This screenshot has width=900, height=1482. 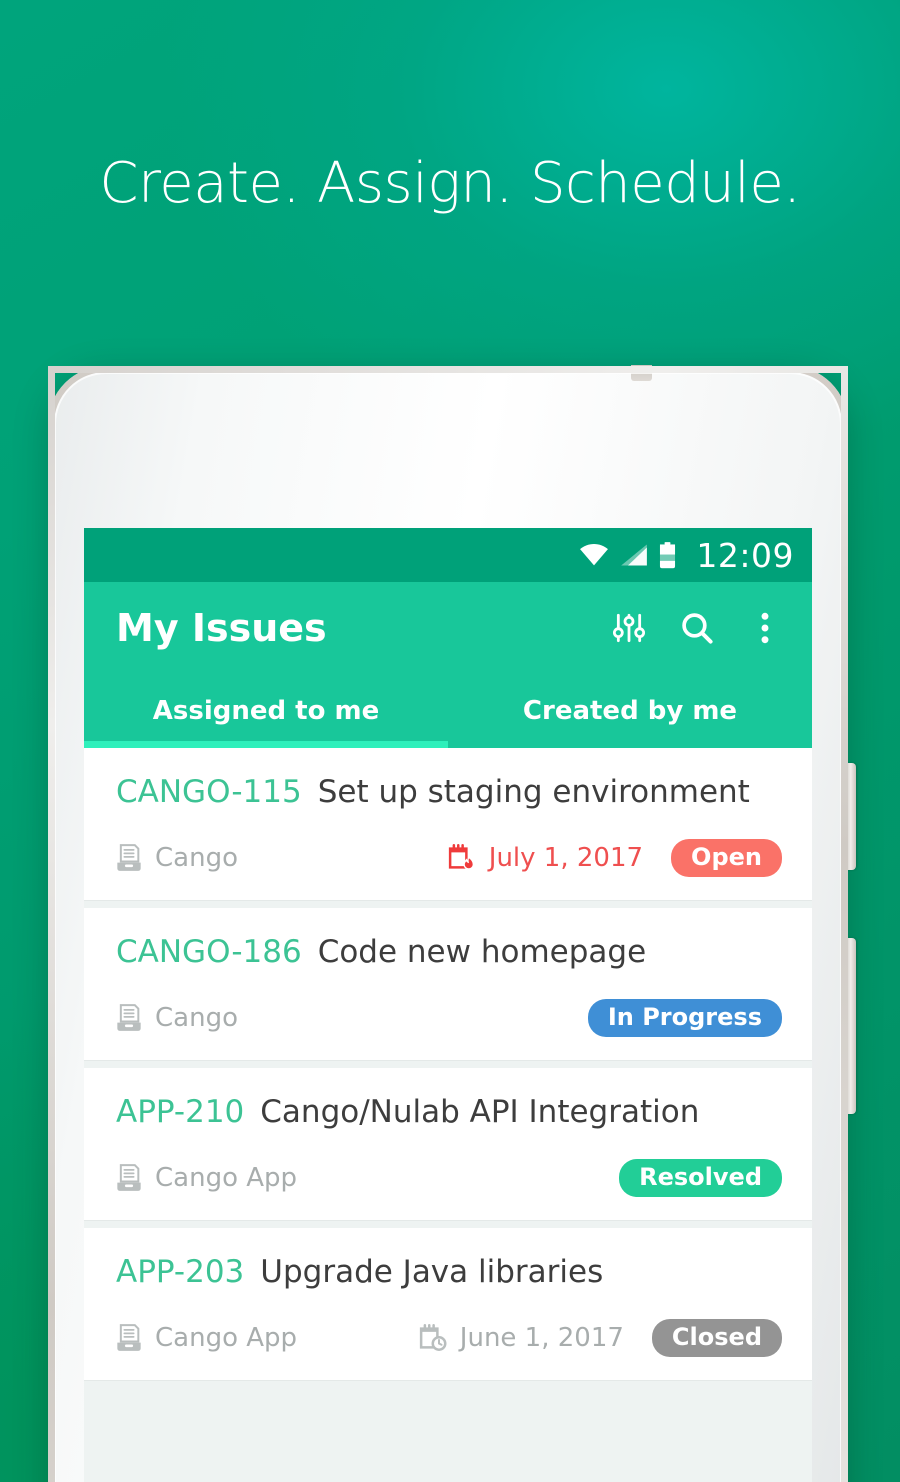 I want to click on status-badge: Open, so click(x=726, y=858).